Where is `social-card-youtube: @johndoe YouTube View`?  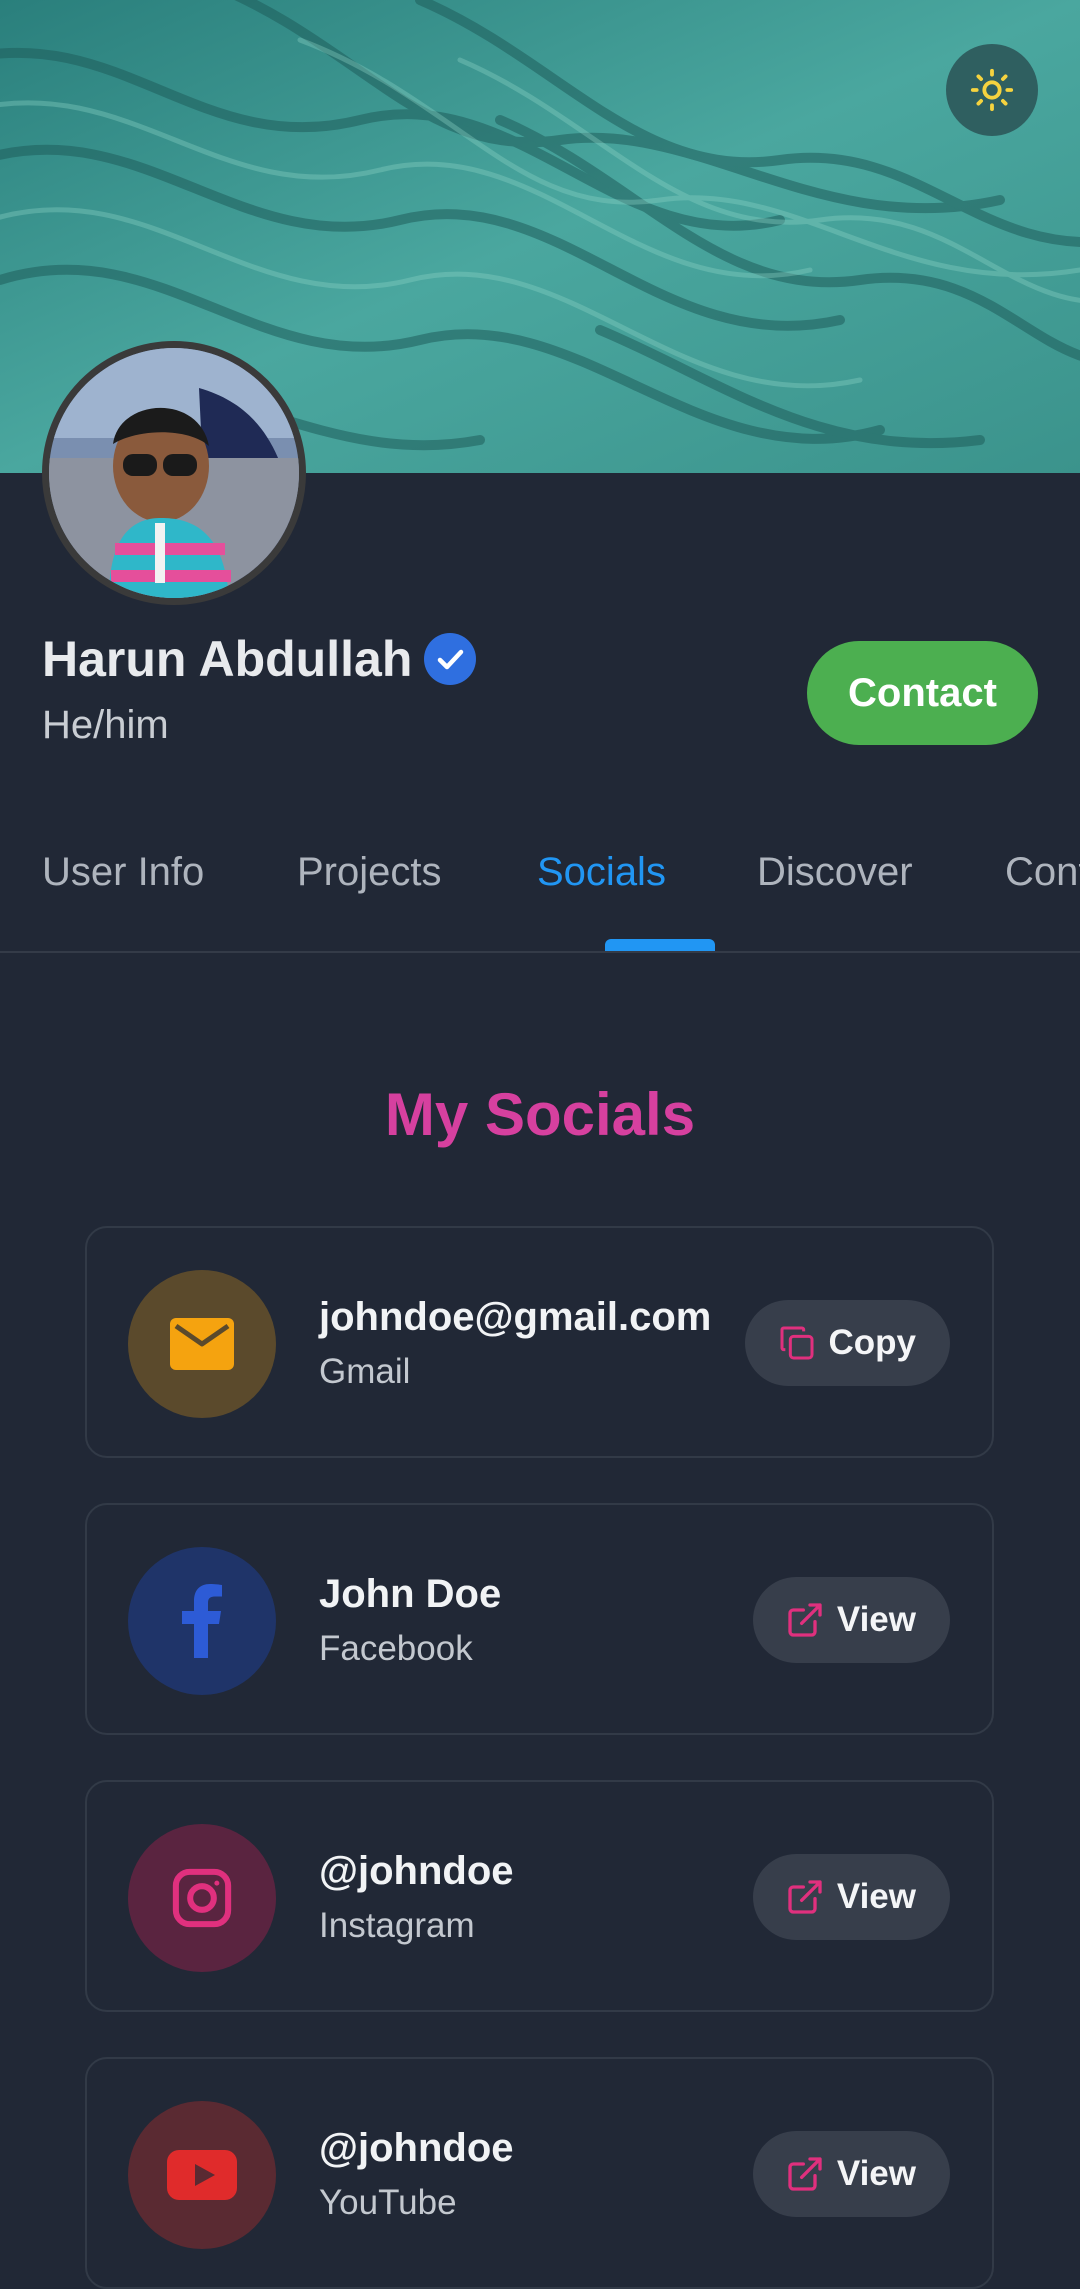 social-card-youtube: @johndoe YouTube View is located at coordinates (539, 2173).